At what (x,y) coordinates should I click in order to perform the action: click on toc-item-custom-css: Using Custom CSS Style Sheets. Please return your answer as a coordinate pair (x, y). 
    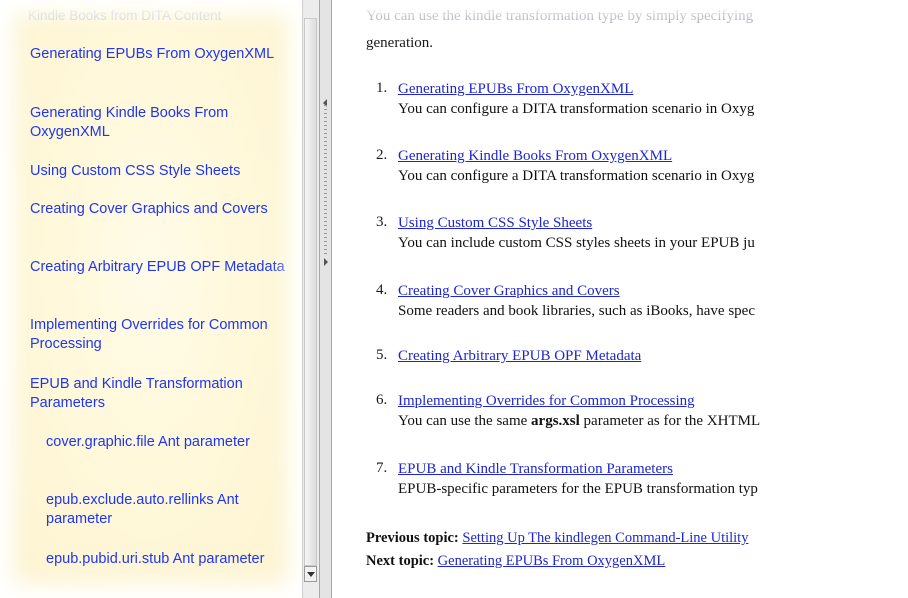
    Looking at the image, I should click on (161, 171).